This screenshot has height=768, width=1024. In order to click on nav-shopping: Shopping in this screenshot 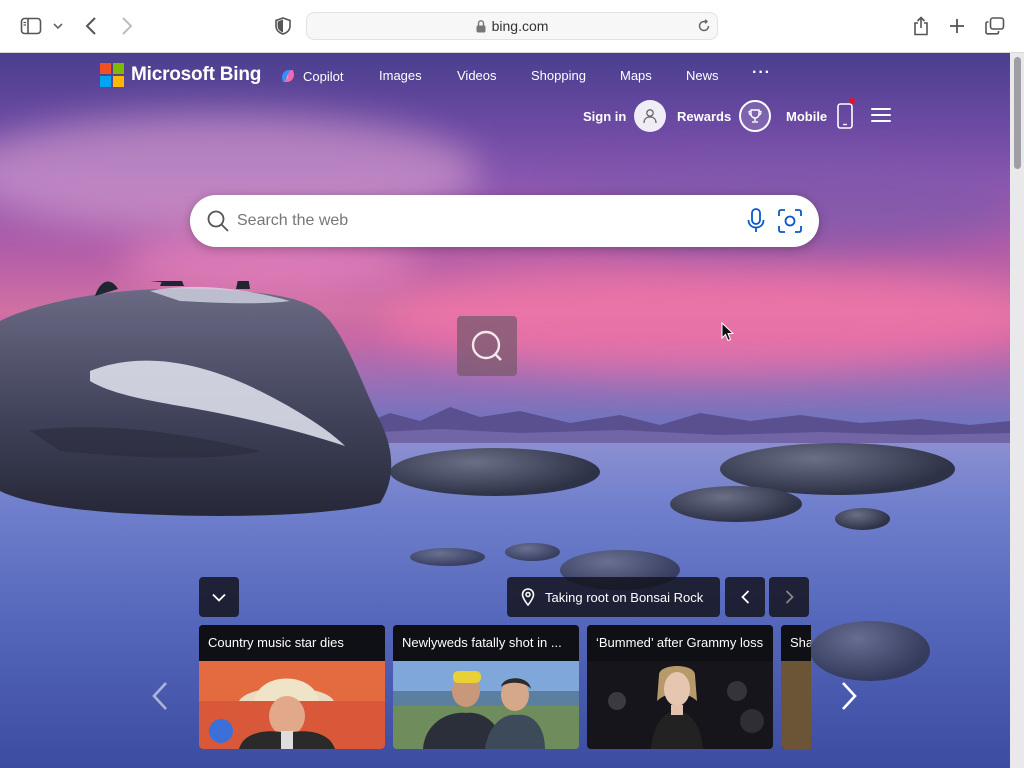, I will do `click(558, 75)`.